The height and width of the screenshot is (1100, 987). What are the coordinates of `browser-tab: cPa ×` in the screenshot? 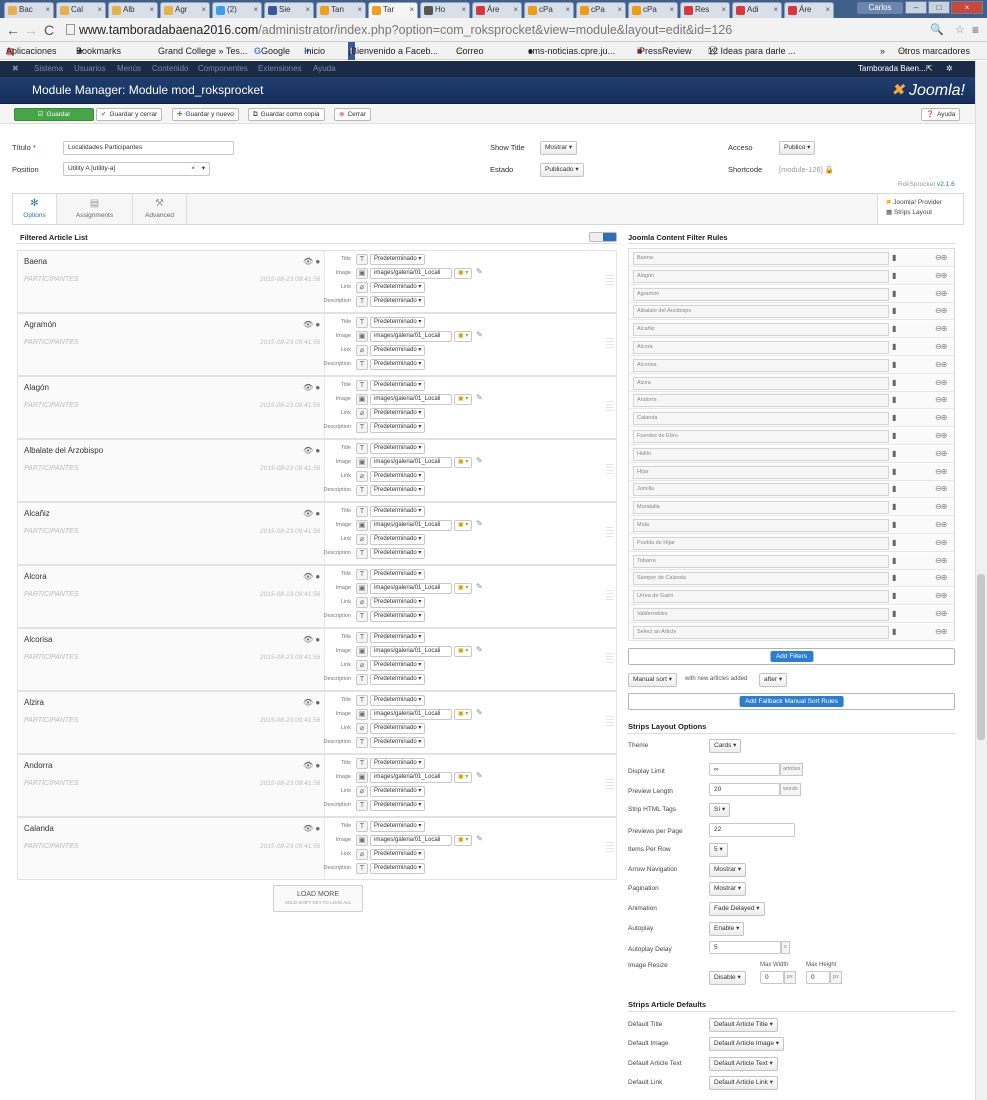 It's located at (653, 10).